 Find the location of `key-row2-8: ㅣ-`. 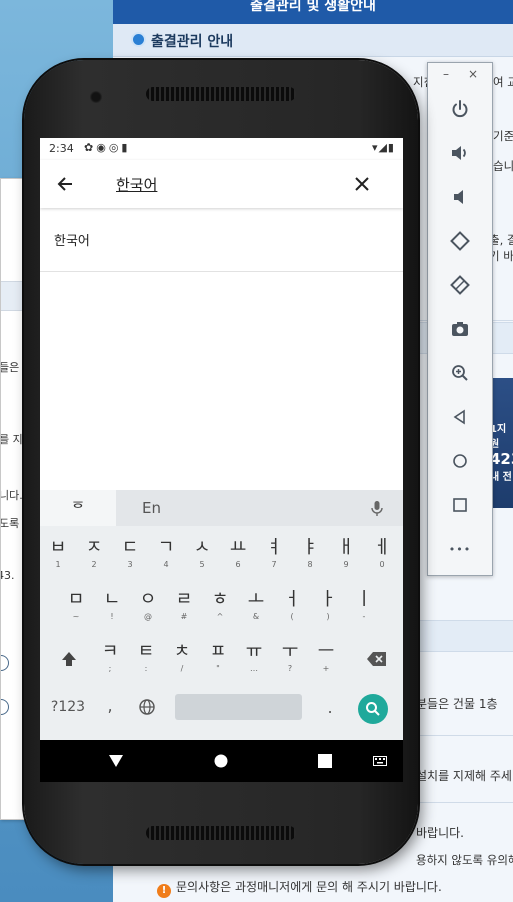

key-row2-8: ㅣ- is located at coordinates (364, 606).